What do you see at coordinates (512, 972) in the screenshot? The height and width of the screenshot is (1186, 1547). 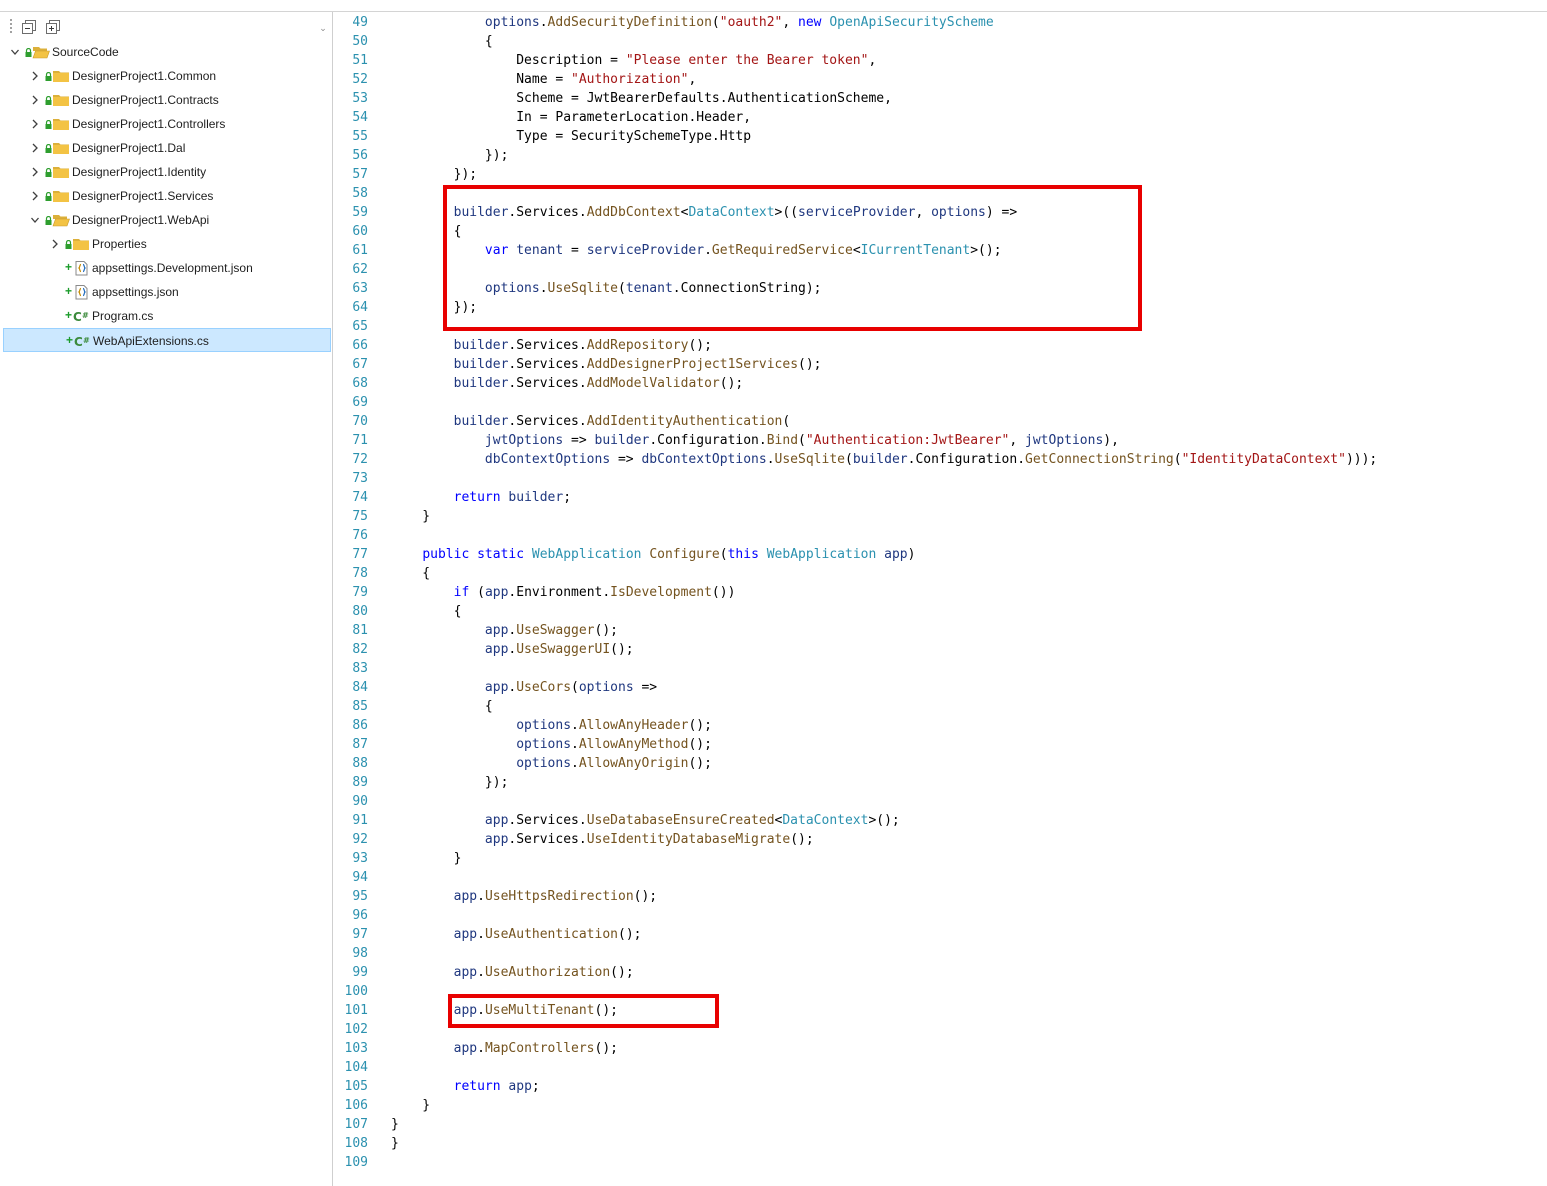 I see `code-text: app.UseAuthorization();` at bounding box center [512, 972].